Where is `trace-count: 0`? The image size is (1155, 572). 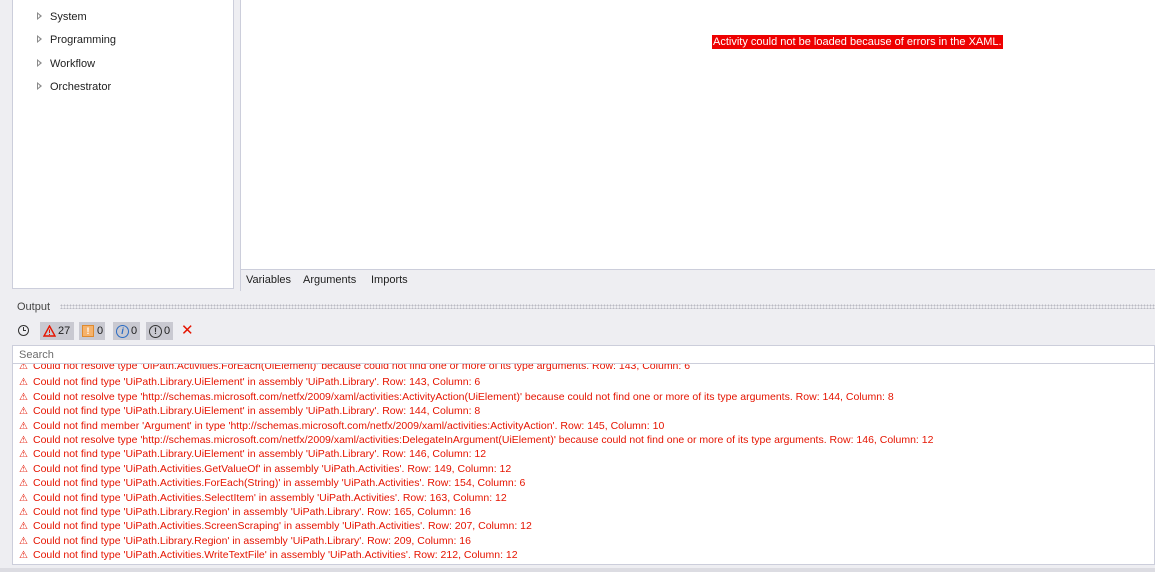 trace-count: 0 is located at coordinates (167, 331).